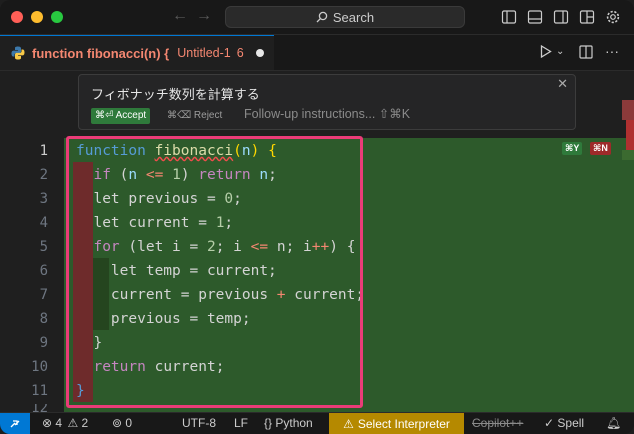  I want to click on eol-selector: LF, so click(241, 423).